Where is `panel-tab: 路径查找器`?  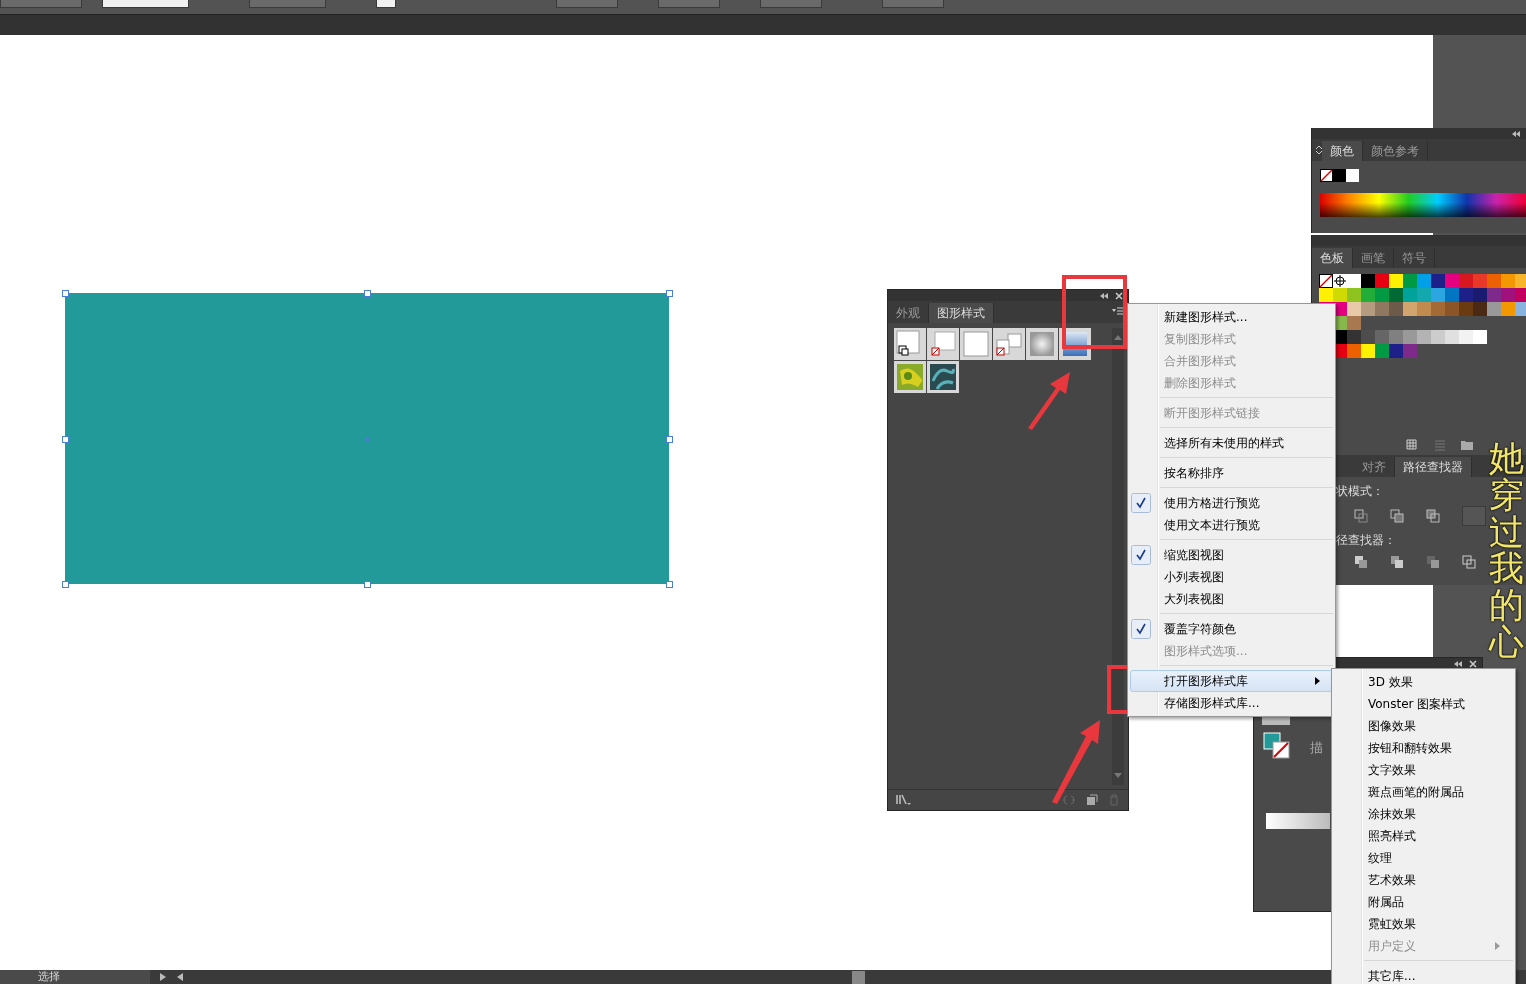
panel-tab: 路径查找器 is located at coordinates (1433, 467).